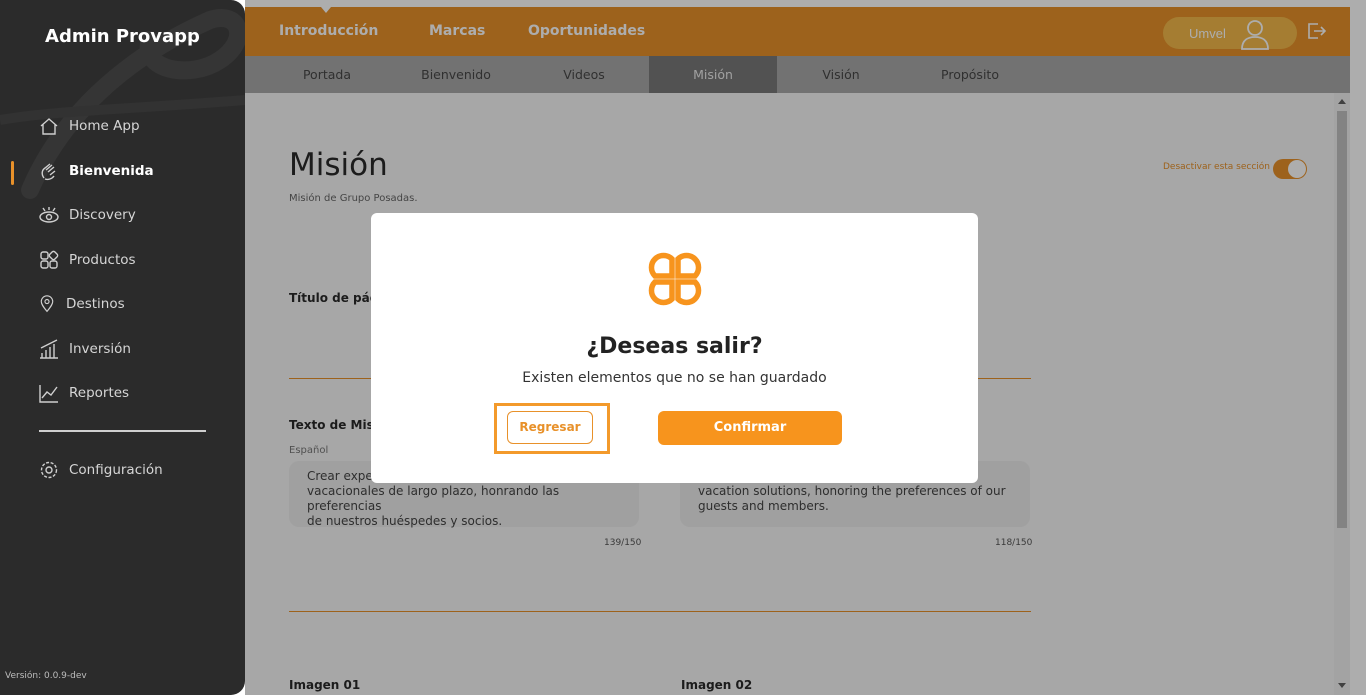 Image resolution: width=1366 pixels, height=695 pixels. I want to click on active-indicator, so click(12, 173).